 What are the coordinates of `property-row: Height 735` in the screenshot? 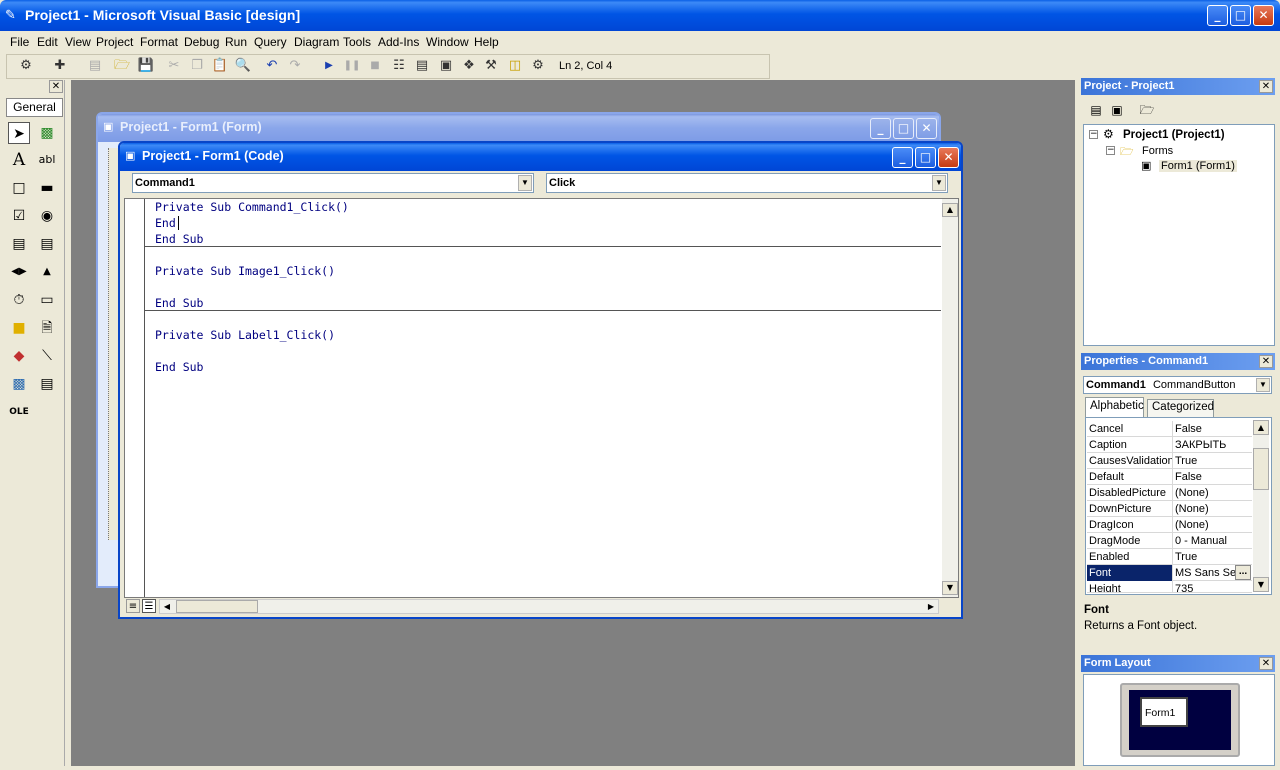 It's located at (1169, 587).